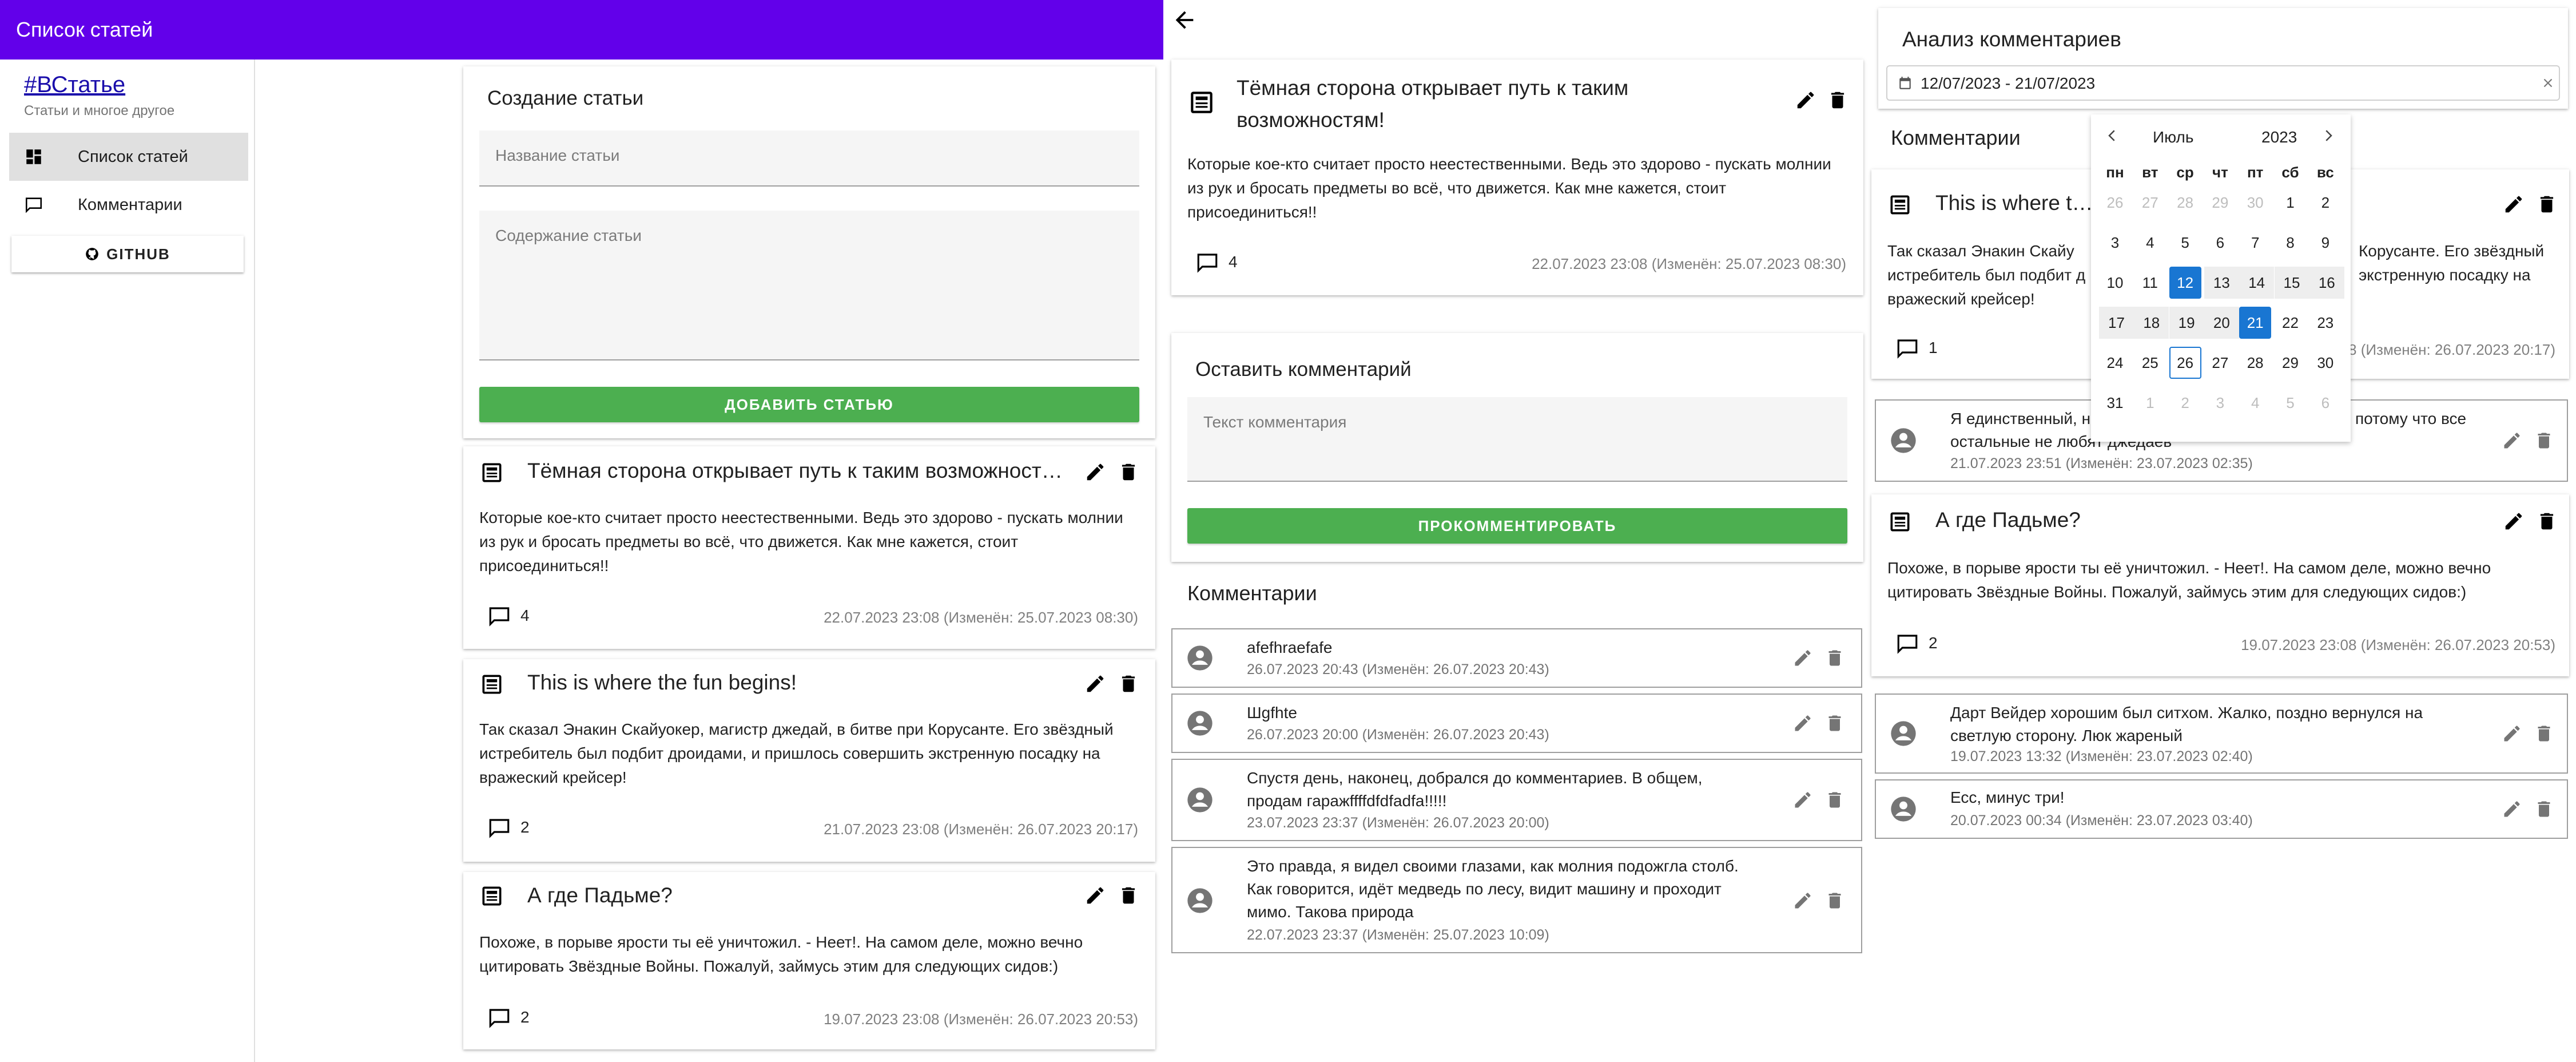 This screenshot has width=2576, height=1062. I want to click on calendar-year: 2023, so click(2279, 137).